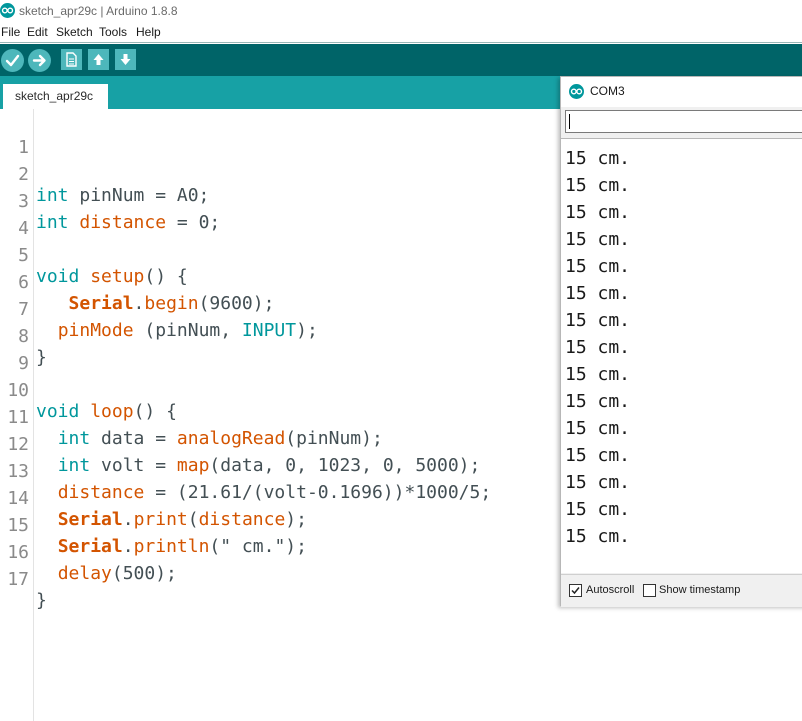 This screenshot has width=802, height=721. I want to click on verify-icon, so click(12, 60).